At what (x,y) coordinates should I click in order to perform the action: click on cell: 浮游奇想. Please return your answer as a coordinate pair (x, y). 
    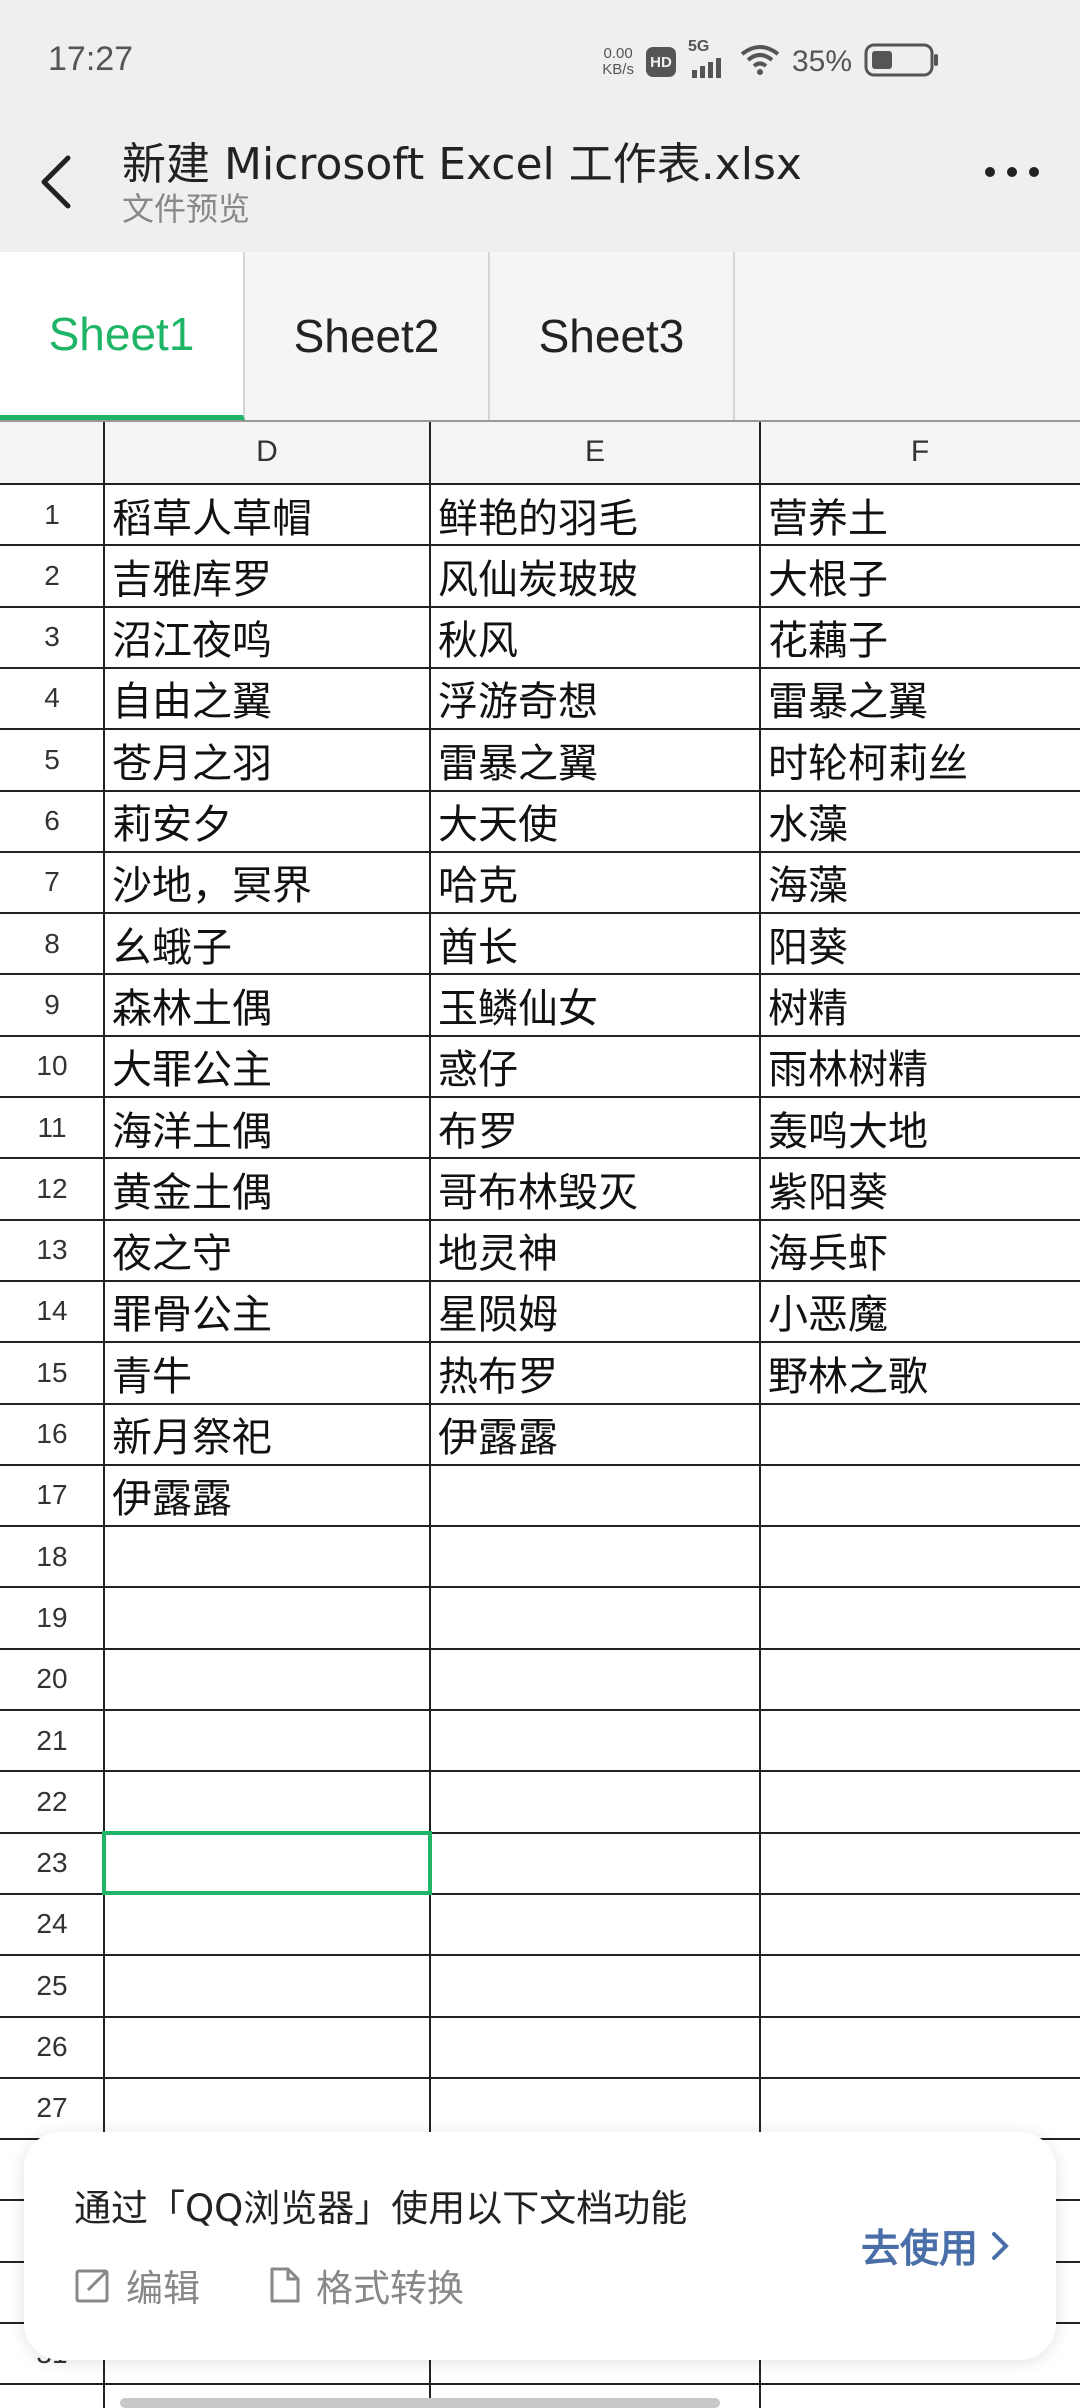
    Looking at the image, I should click on (595, 698).